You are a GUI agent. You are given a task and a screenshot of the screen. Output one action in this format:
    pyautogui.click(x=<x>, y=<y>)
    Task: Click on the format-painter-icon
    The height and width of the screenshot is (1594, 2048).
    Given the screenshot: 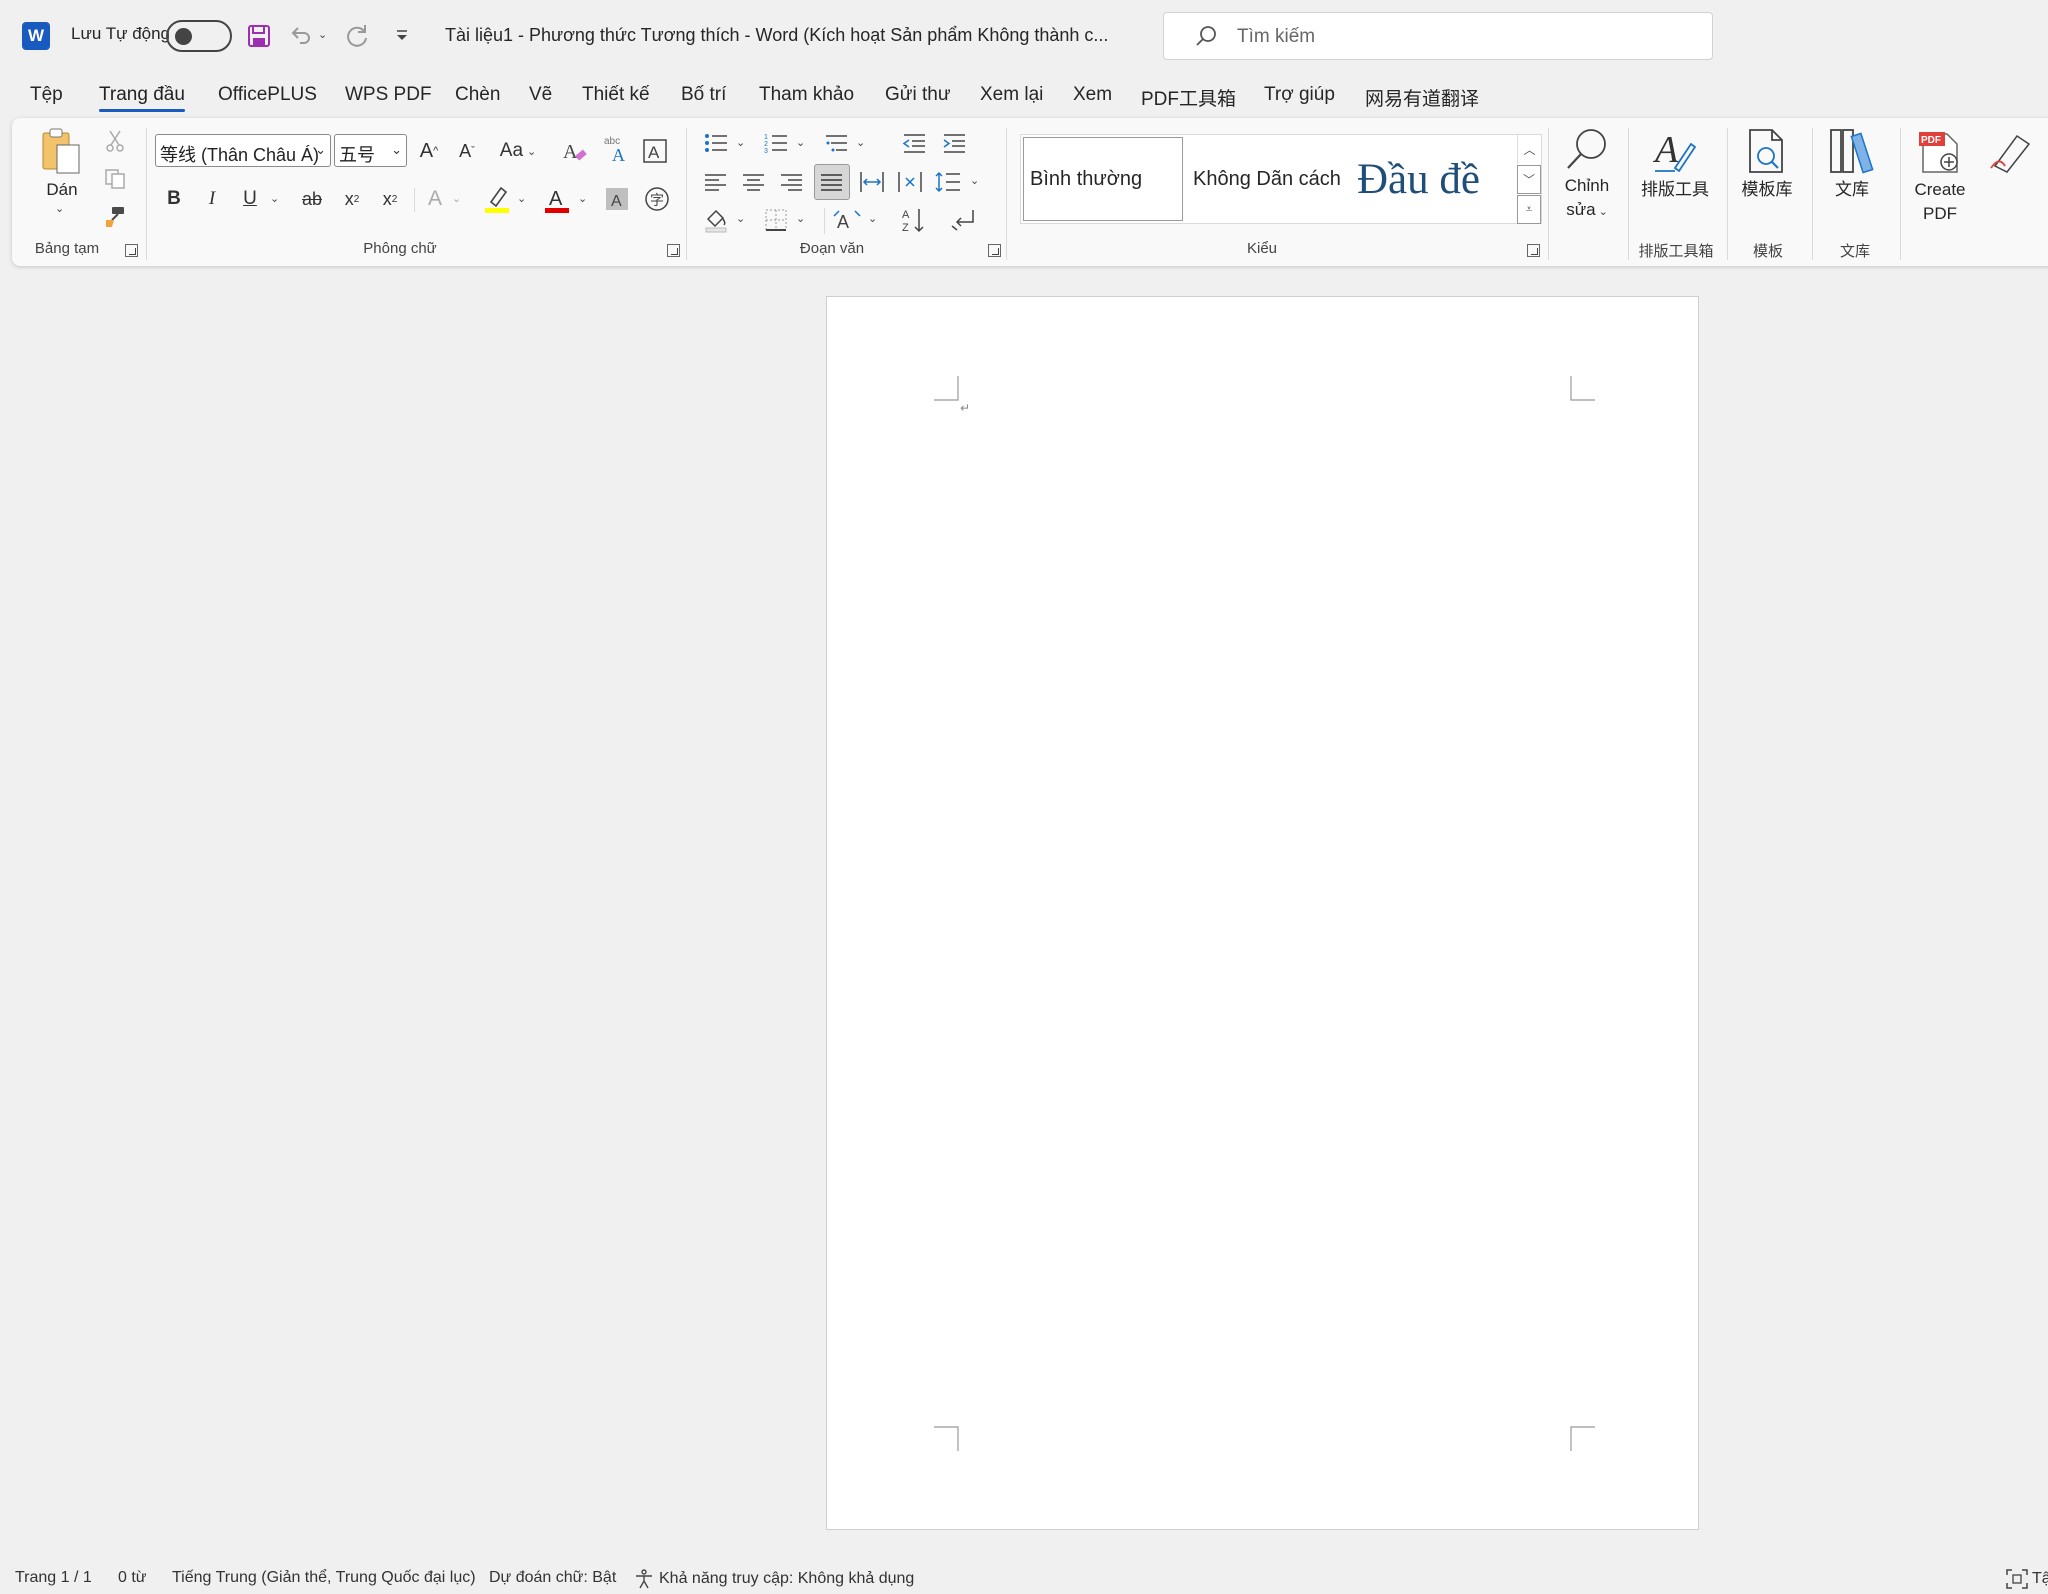 What is the action you would take?
    pyautogui.click(x=115, y=217)
    